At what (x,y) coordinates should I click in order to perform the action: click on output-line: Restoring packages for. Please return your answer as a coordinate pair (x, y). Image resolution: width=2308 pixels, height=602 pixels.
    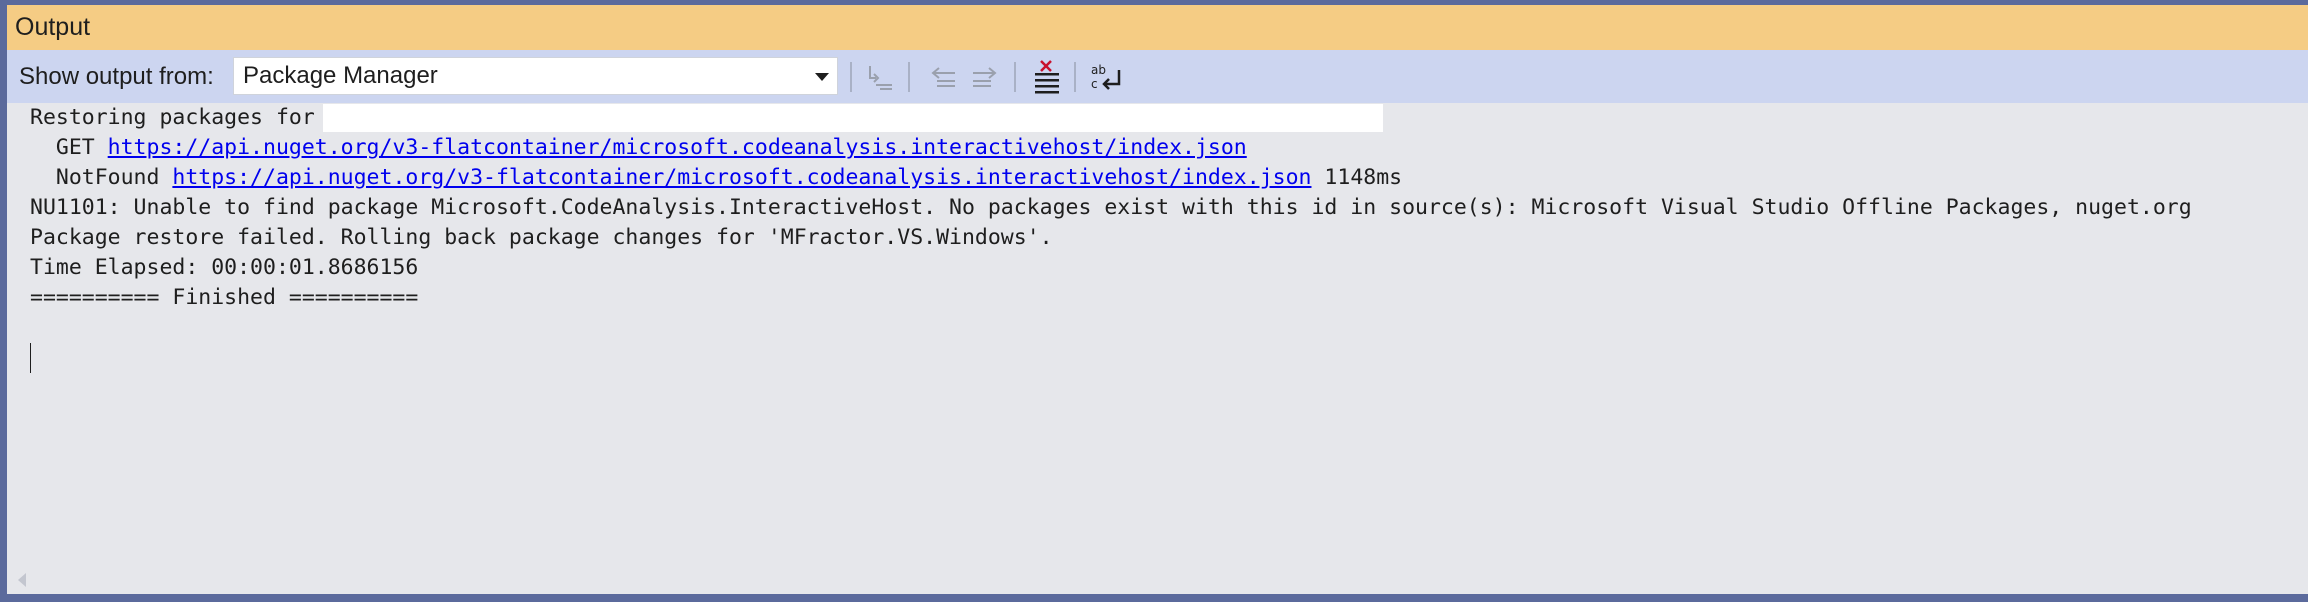
    Looking at the image, I should click on (706, 118).